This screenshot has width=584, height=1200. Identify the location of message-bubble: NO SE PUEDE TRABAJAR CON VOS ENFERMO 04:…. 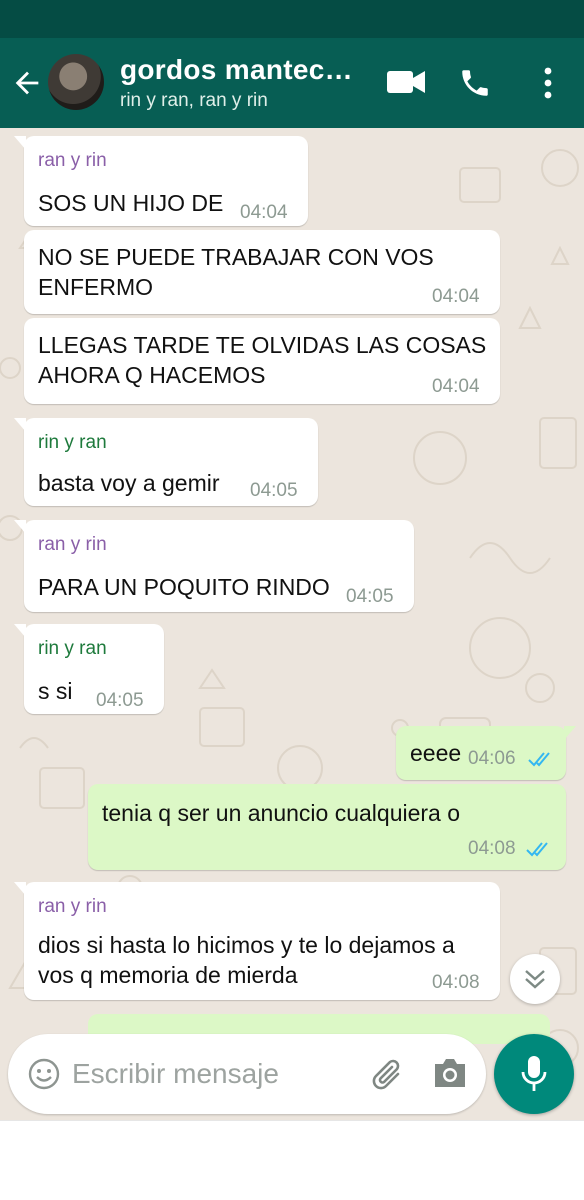
(262, 272).